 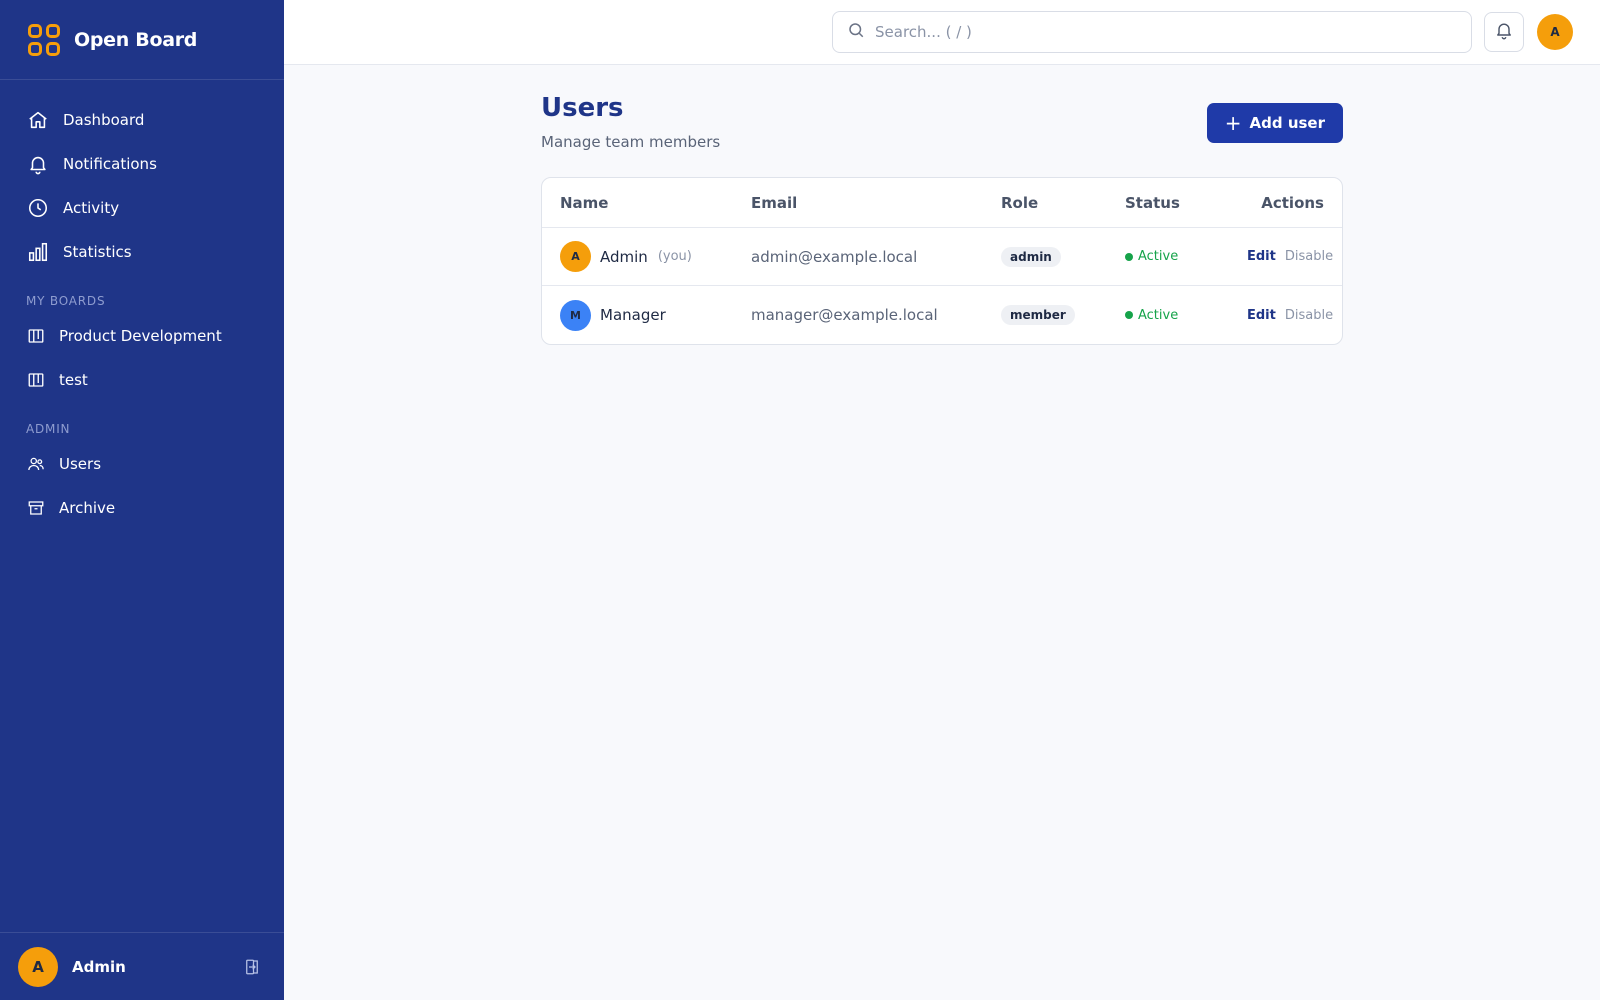 I want to click on app-logo-icon, so click(x=44, y=39).